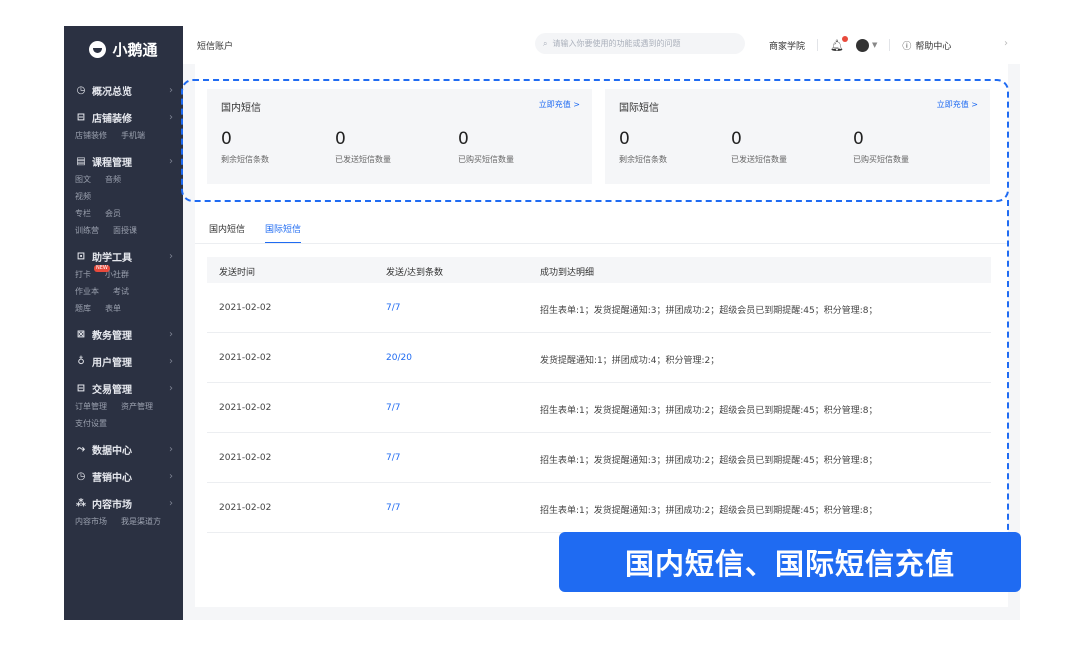 This screenshot has height=655, width=1080. What do you see at coordinates (83, 308) in the screenshot?
I see `sidebar-sub-item: 题库` at bounding box center [83, 308].